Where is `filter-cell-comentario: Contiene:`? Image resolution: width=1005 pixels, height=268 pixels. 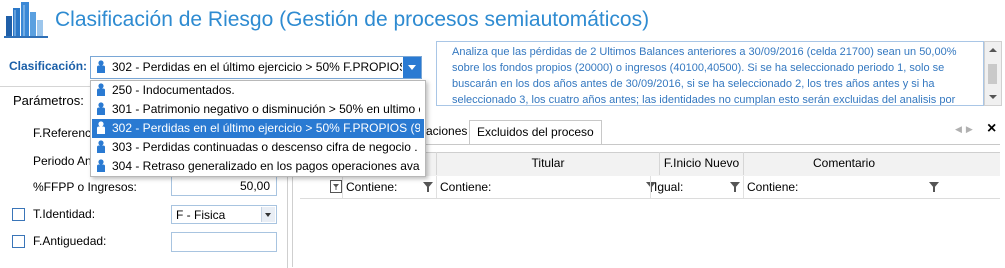
filter-cell-comentario: Contiene: is located at coordinates (843, 187).